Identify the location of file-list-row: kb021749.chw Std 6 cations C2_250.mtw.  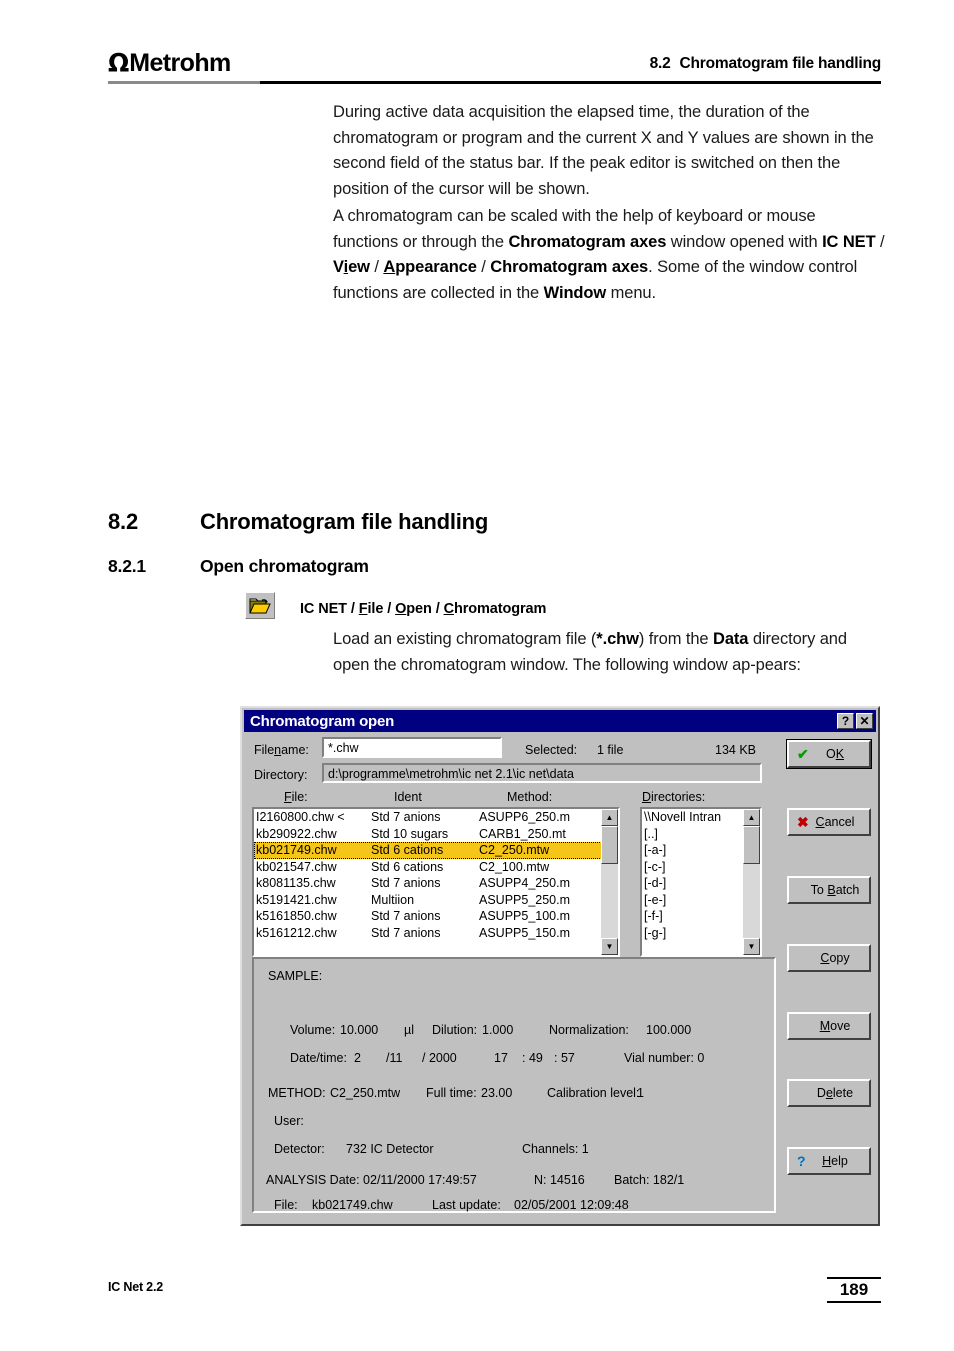
(436, 850).